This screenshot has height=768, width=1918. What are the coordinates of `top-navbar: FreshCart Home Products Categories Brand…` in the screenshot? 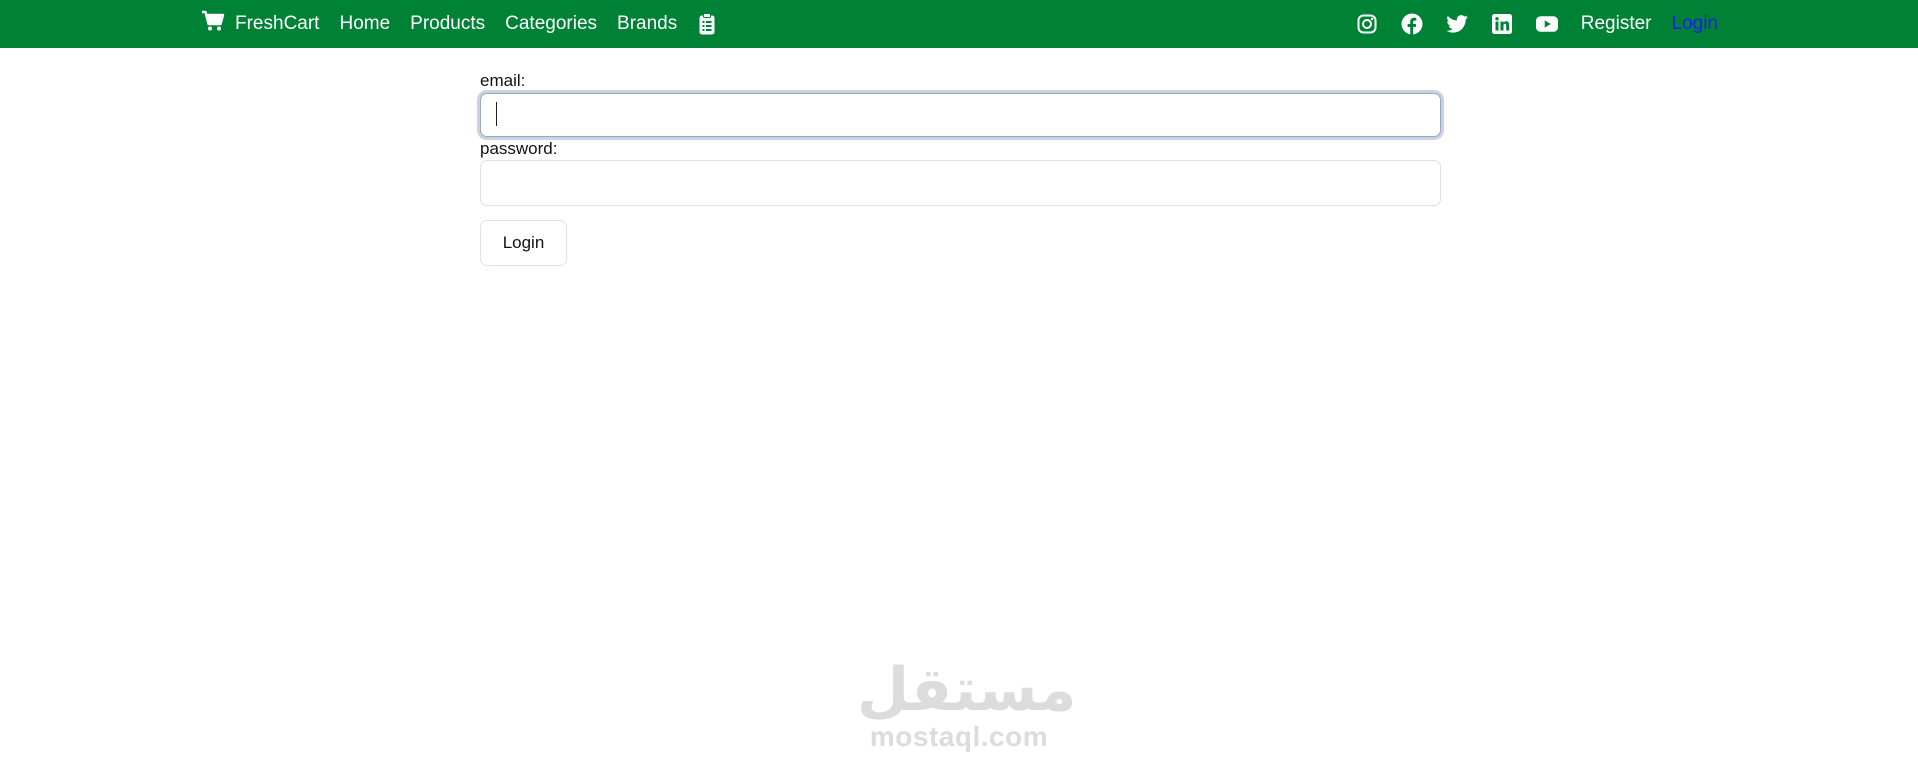 It's located at (959, 24).